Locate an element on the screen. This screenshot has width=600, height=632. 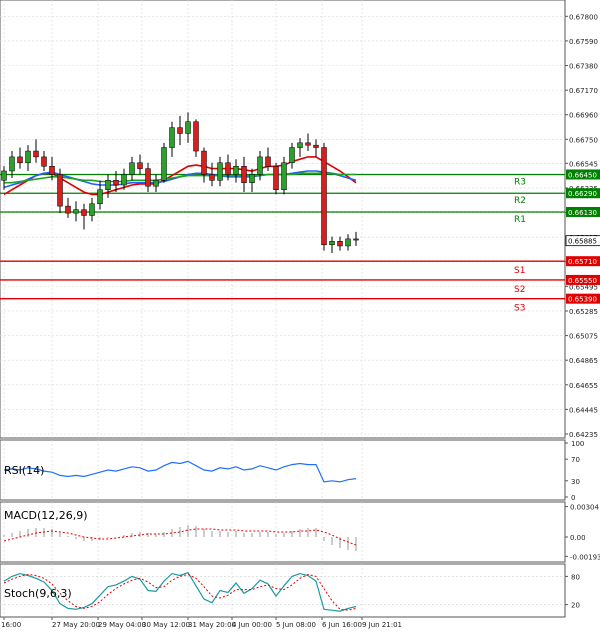
time-tick-label: 30 May 12:00 is located at coordinates (166, 625).